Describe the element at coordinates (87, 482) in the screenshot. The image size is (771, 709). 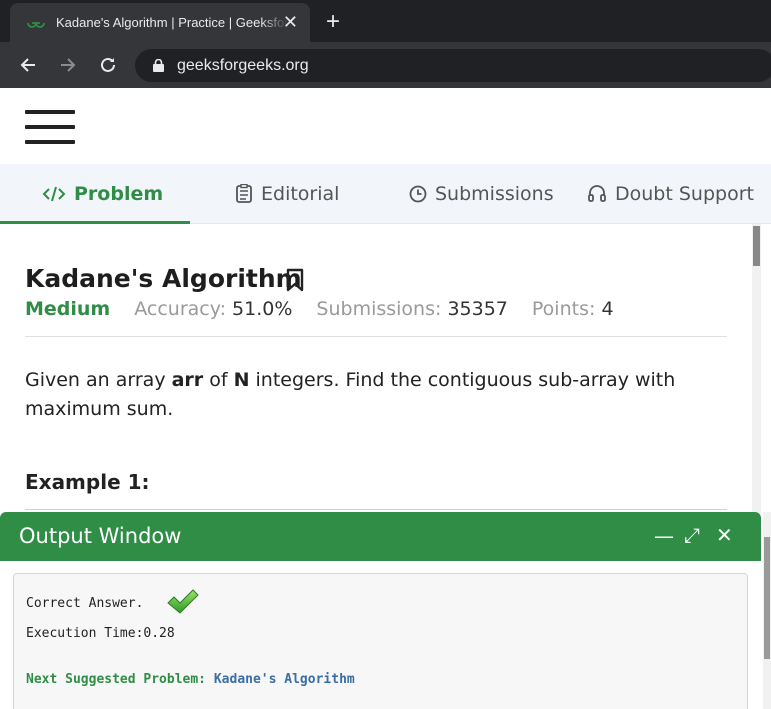
I see `example-heading: Example 1:` at that location.